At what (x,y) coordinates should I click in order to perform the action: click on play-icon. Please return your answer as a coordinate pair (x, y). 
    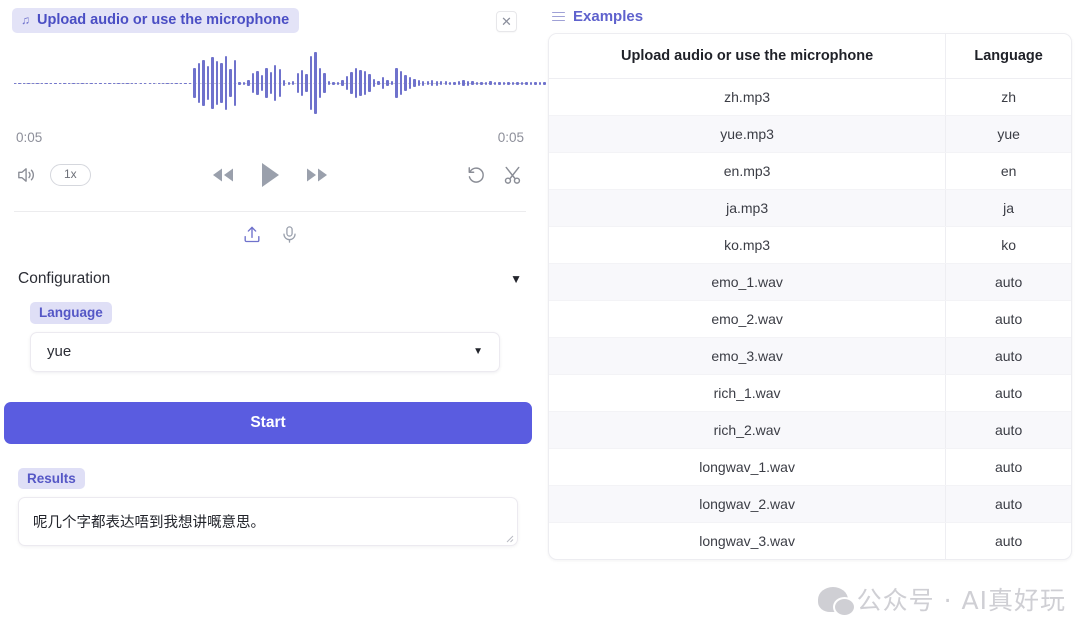
    Looking at the image, I should click on (270, 175).